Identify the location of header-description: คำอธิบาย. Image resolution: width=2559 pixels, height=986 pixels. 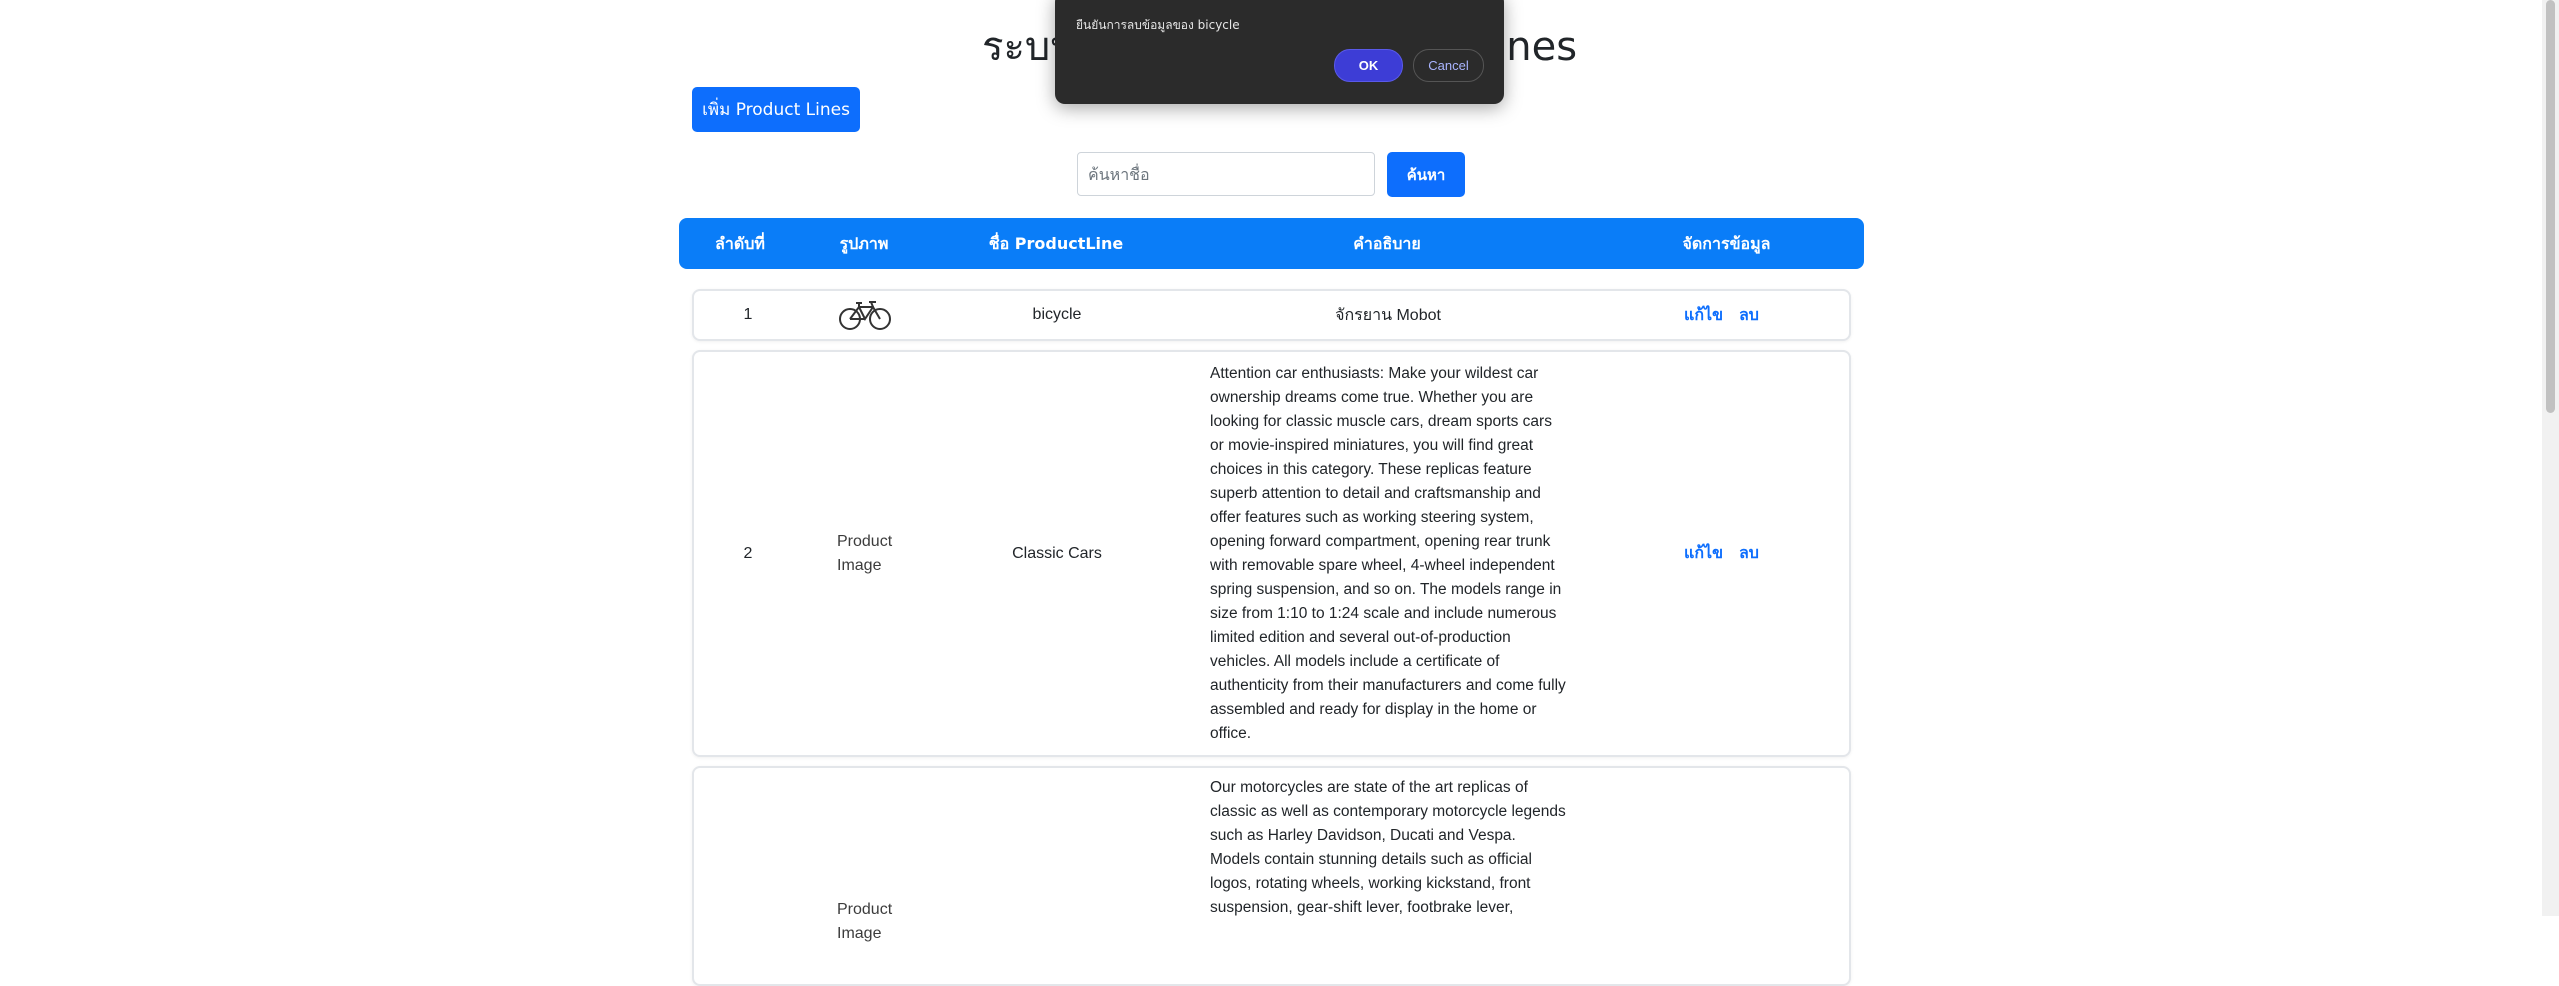
(1387, 243).